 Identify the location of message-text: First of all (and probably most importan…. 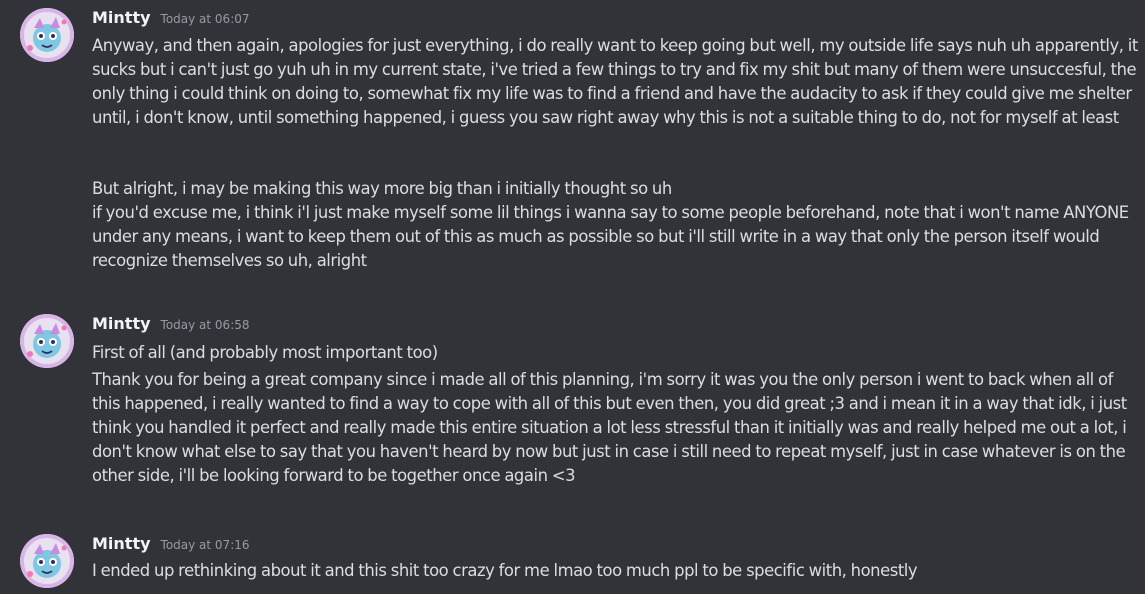
(265, 352).